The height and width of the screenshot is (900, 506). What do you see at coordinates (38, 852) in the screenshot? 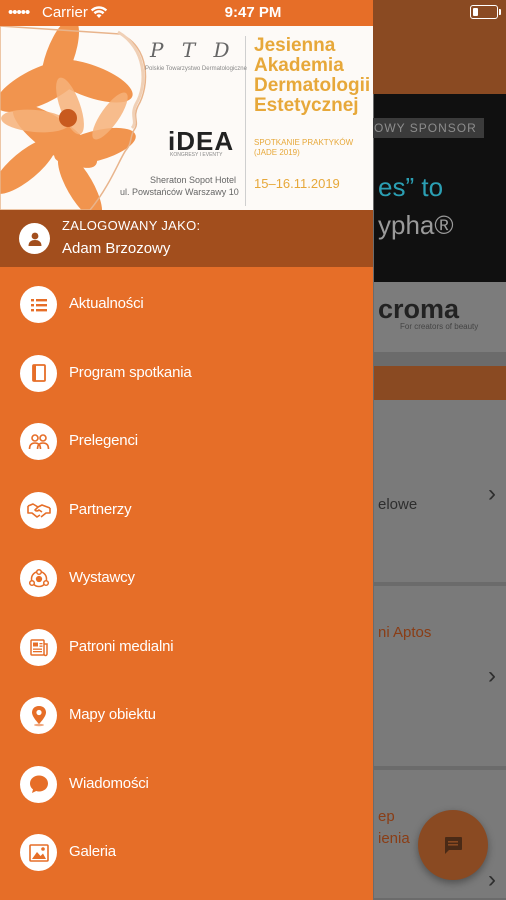
I see `image-icon` at bounding box center [38, 852].